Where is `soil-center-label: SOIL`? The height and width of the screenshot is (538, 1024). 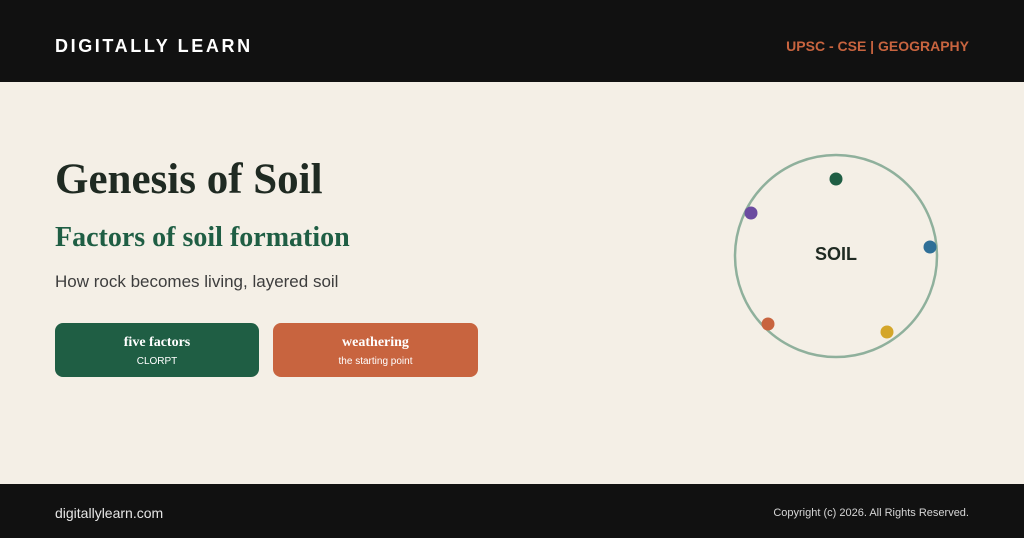 soil-center-label: SOIL is located at coordinates (836, 254).